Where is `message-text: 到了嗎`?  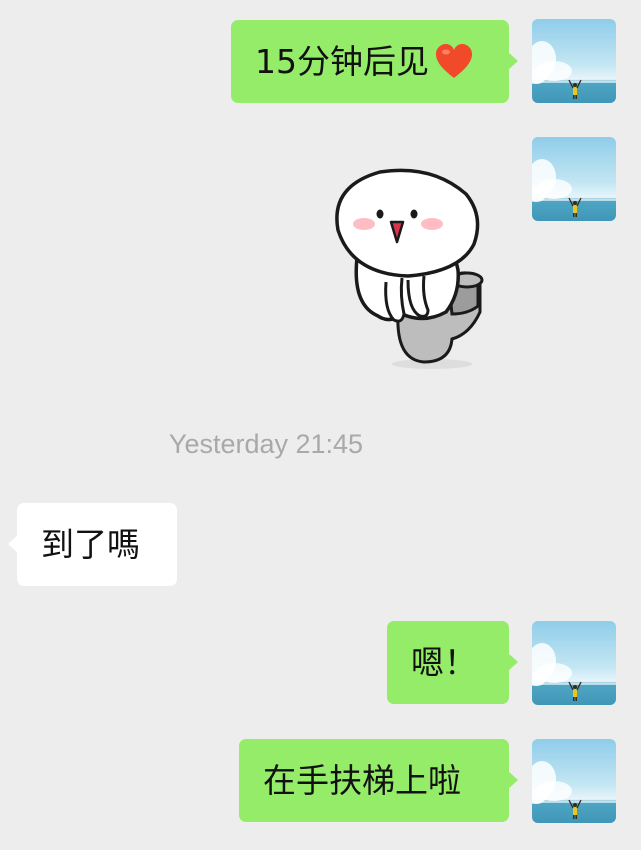 message-text: 到了嗎 is located at coordinates (90, 544).